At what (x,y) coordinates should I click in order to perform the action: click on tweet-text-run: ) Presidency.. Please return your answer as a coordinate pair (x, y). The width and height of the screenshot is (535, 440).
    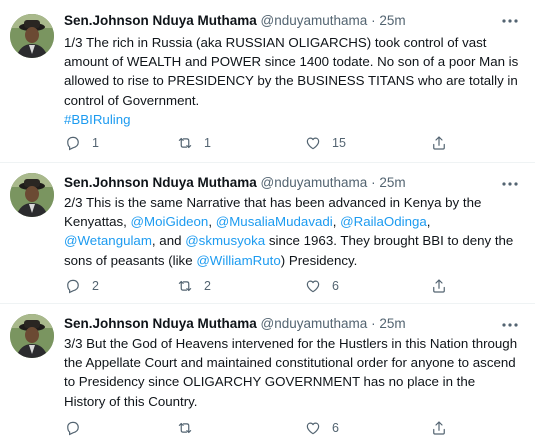
    Looking at the image, I should click on (319, 260).